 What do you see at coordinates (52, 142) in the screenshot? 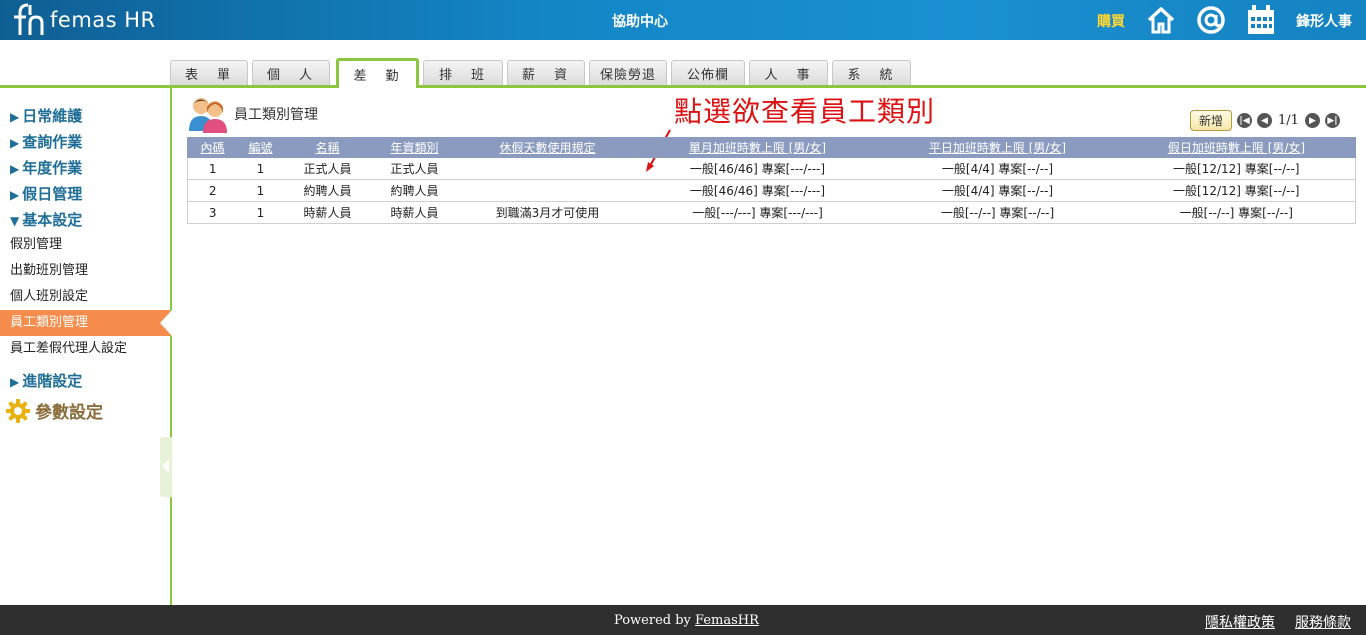
I see `sidebar-heading-label: 查詢作業` at bounding box center [52, 142].